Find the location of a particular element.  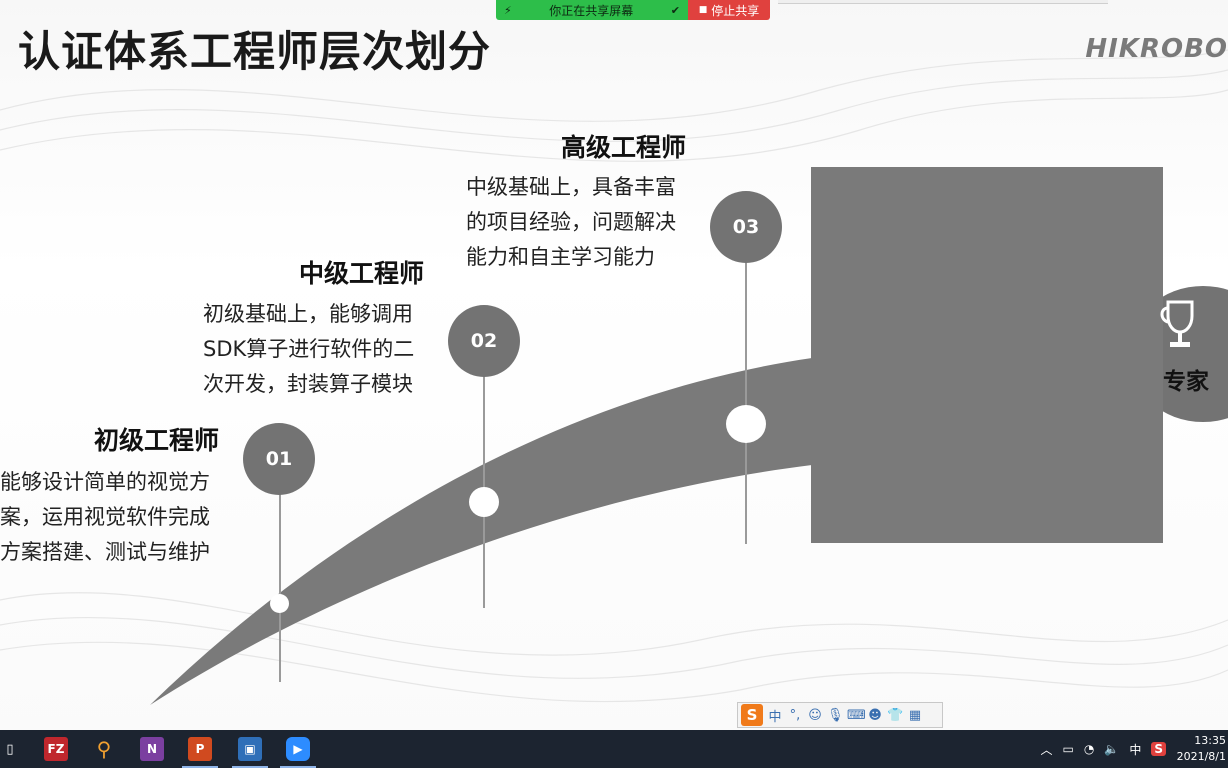

level-03-description: 中级基础上，具备丰富 的项目经验，问题解决 能力和自主学习能力 is located at coordinates (571, 222).